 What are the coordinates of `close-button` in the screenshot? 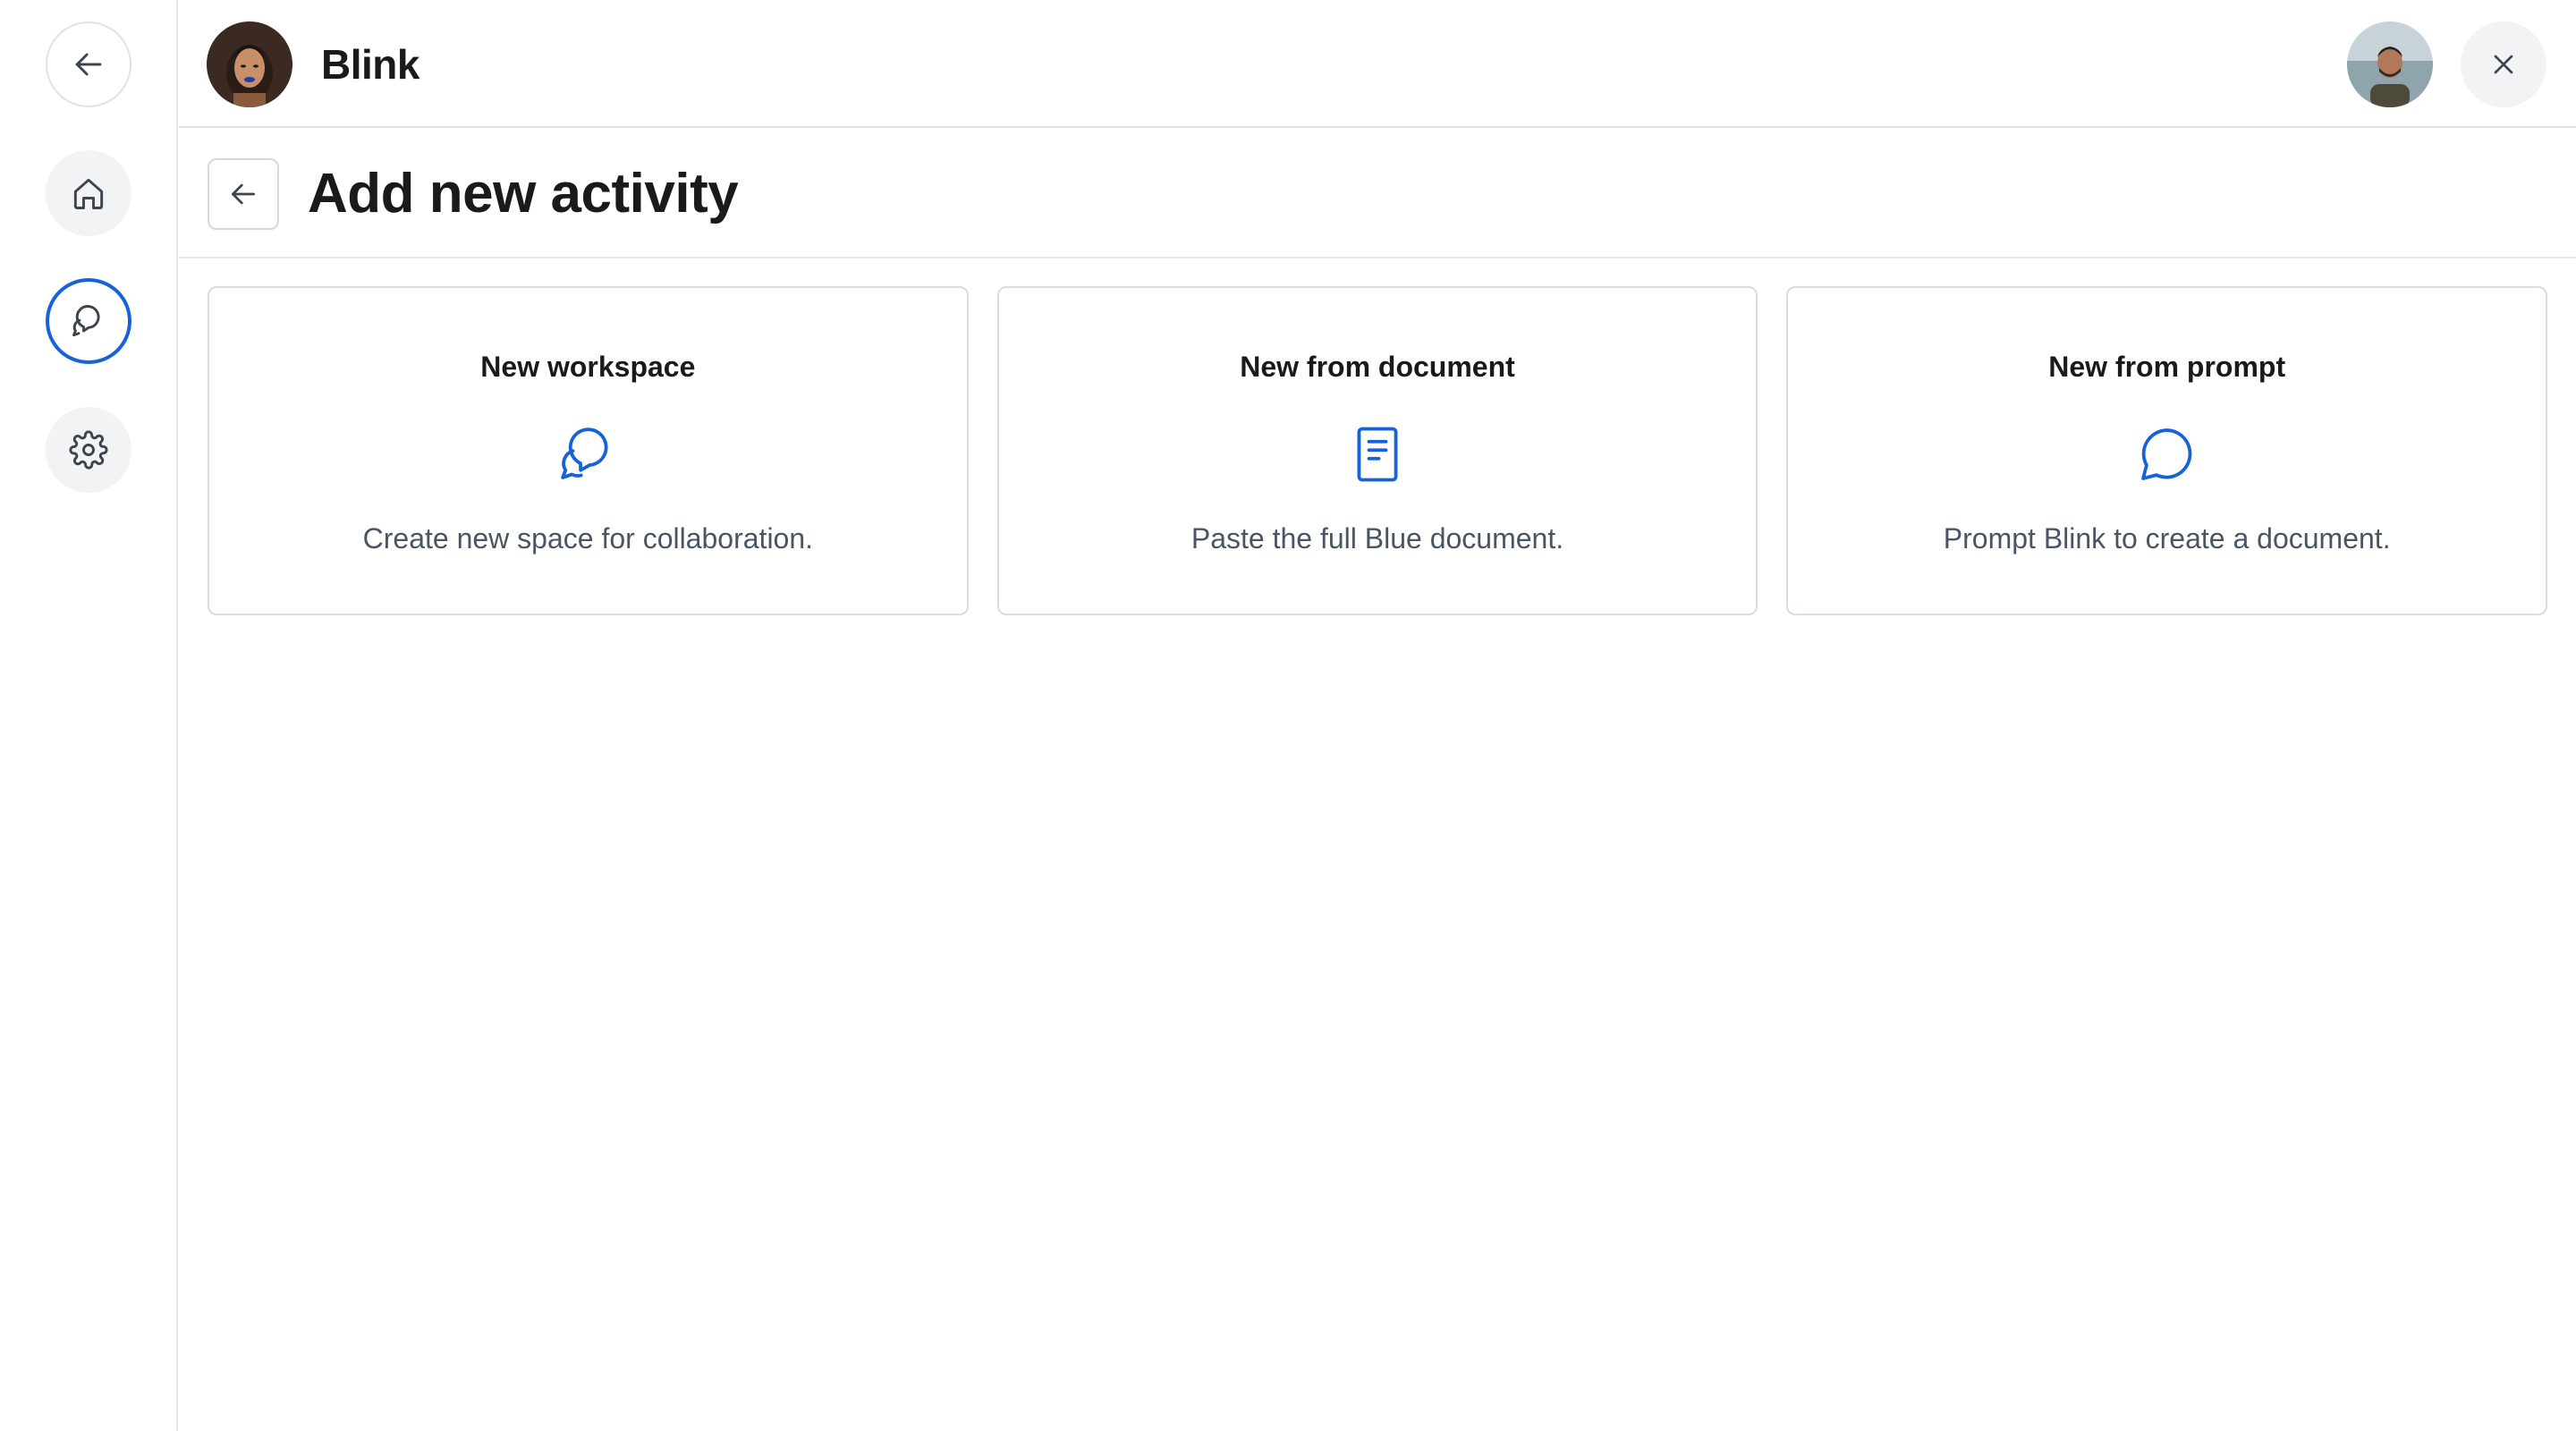 It's located at (2503, 64).